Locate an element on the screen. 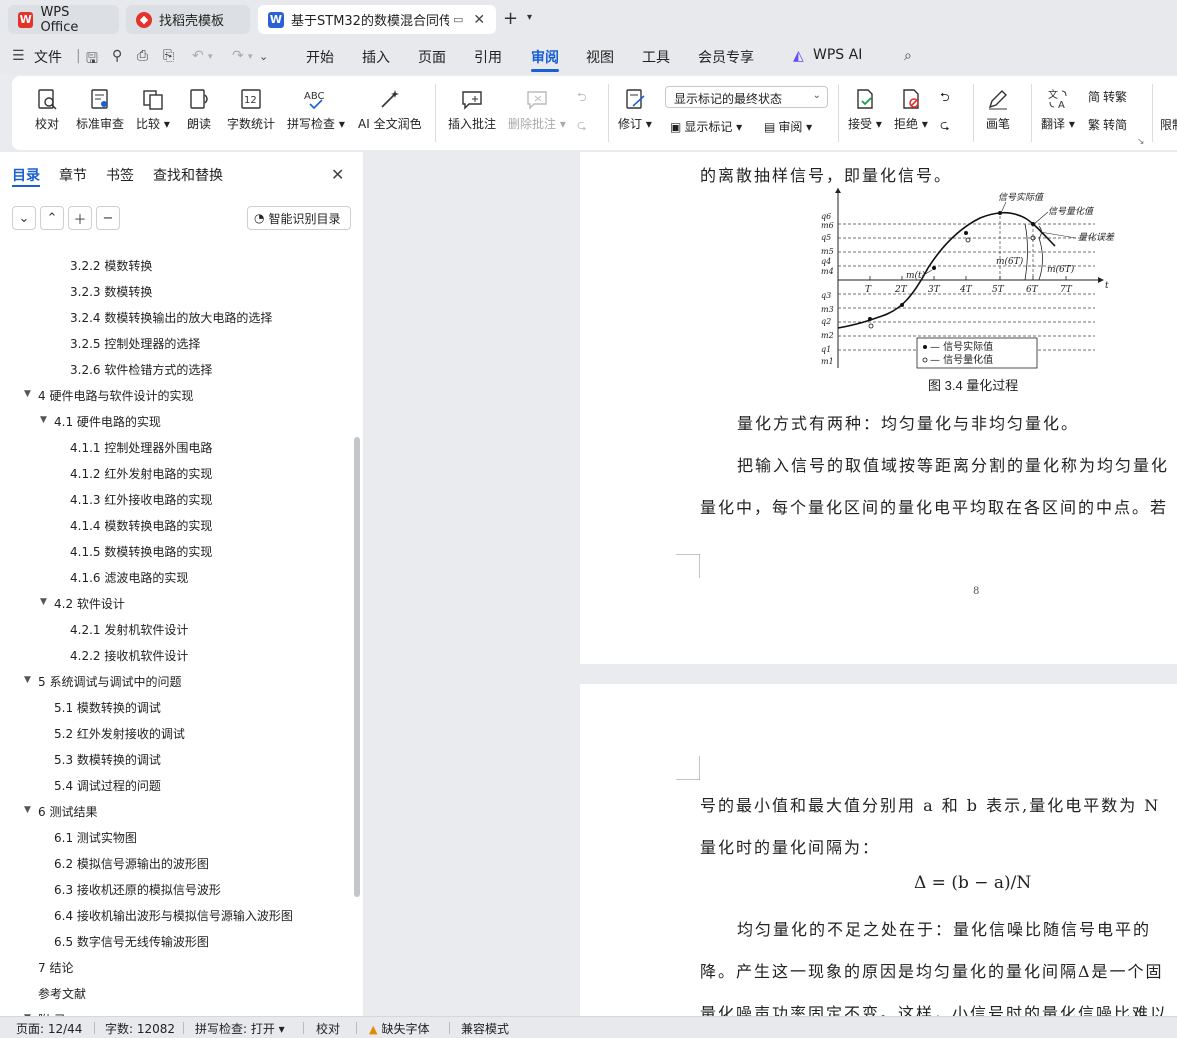 The image size is (1177, 1038). toc-item: 6.3 接收机还原的模拟信号波形 is located at coordinates (137, 889).